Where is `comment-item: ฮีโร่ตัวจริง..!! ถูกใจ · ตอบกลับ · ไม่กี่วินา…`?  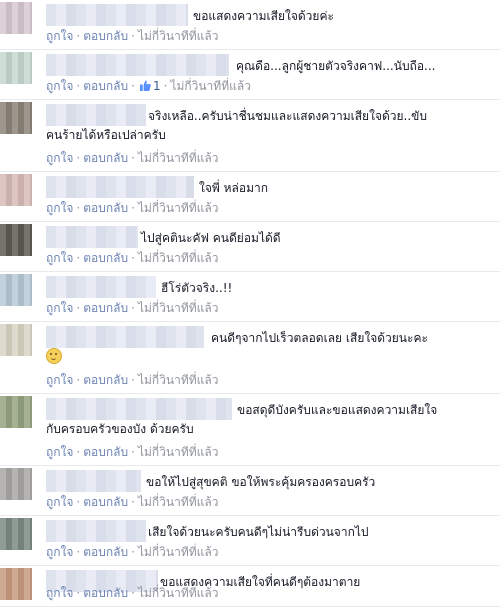 comment-item: ฮีโร่ตัวจริง..!! ถูกใจ · ตอบกลับ · ไม่กี่วินา… is located at coordinates (250, 297).